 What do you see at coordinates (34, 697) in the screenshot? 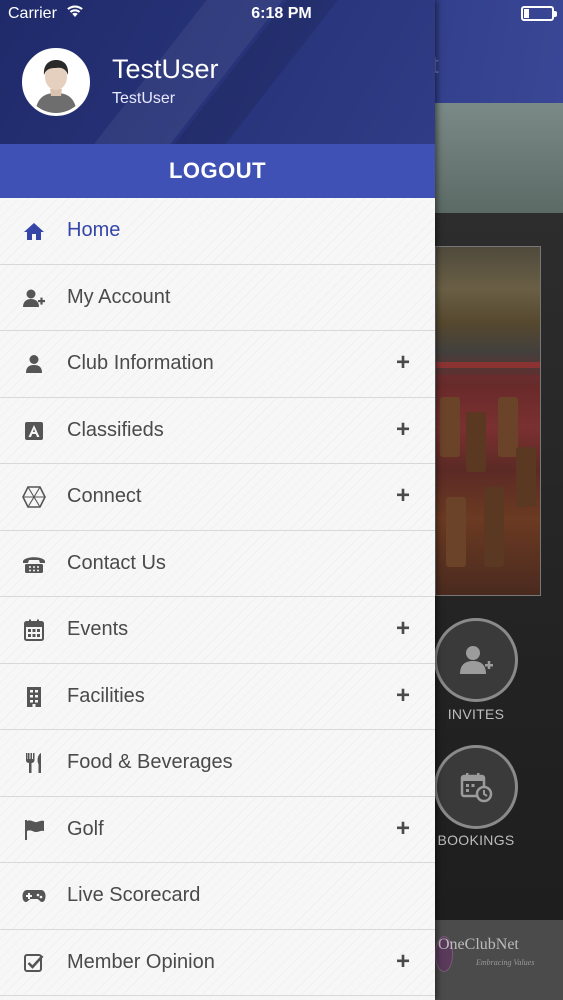
I see `building-icon` at bounding box center [34, 697].